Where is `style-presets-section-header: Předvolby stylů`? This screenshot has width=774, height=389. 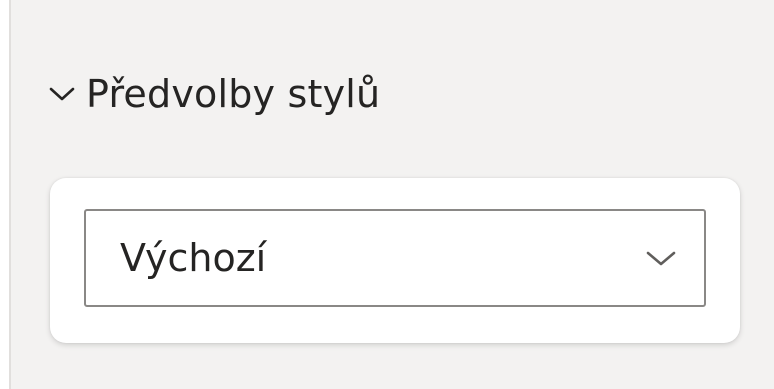
style-presets-section-header: Předvolby stylů is located at coordinates (214, 94).